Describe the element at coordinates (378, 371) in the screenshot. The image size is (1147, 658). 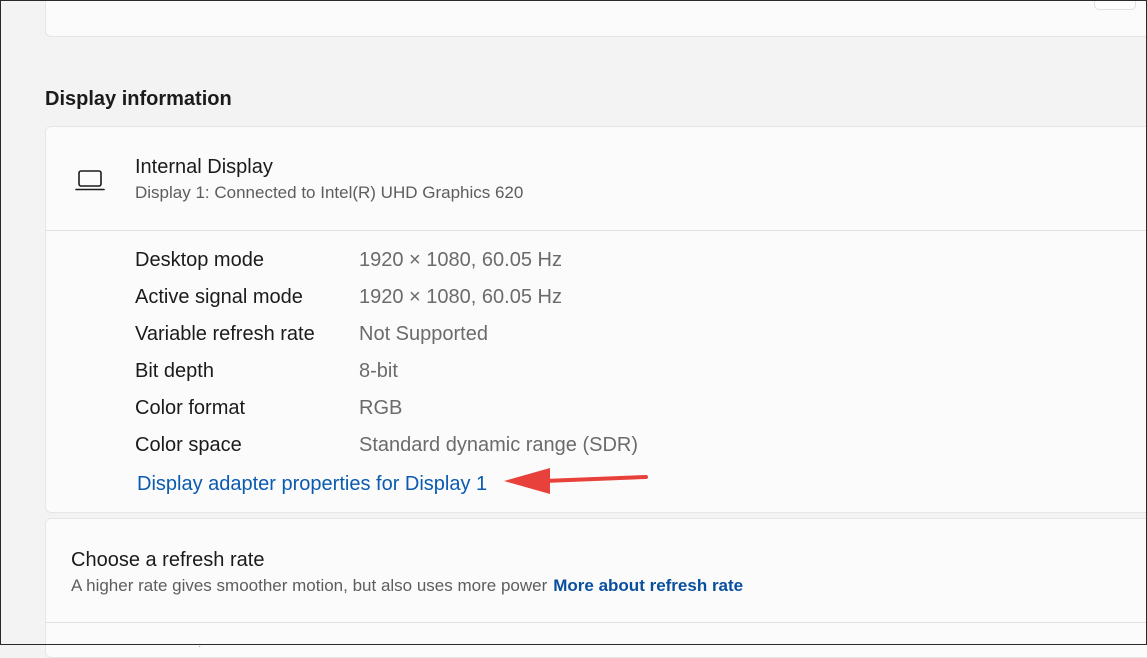
I see `info-value: 8-bit` at that location.